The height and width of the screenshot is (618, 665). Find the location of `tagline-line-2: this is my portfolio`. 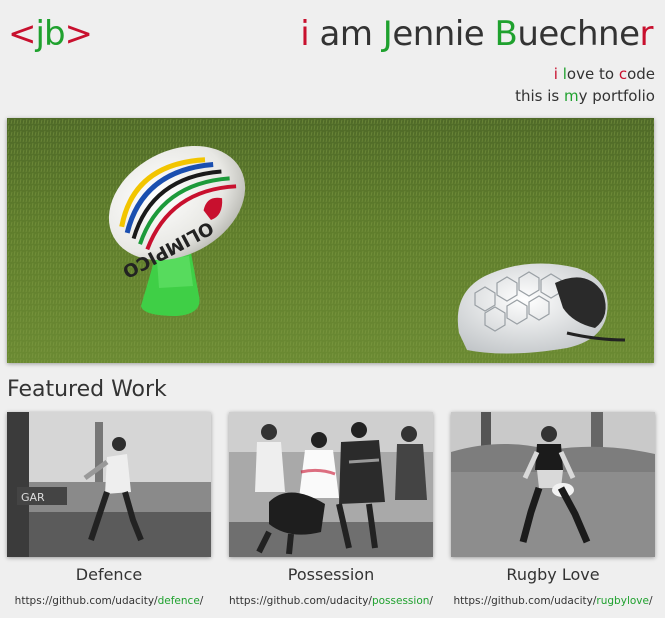

tagline-line-2: this is my portfolio is located at coordinates (585, 96).